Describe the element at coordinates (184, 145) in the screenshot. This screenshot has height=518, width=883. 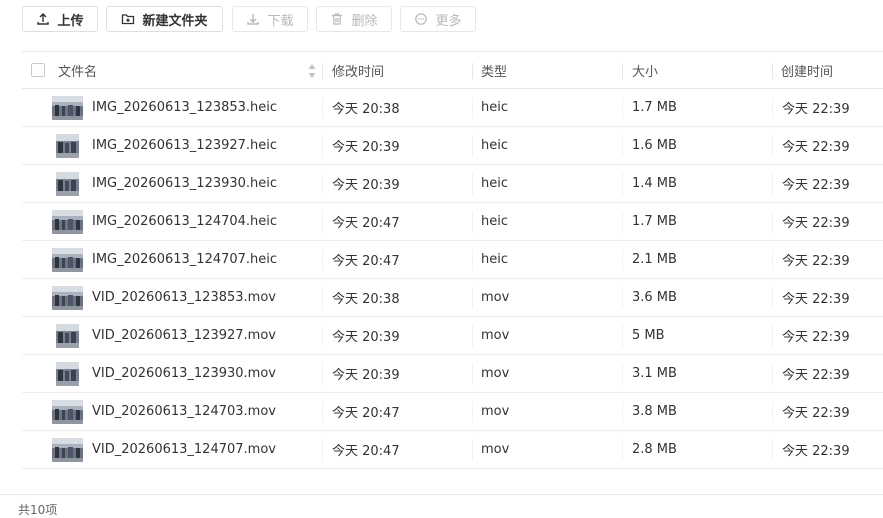
I see `file-name: IMG_20260613_123927.heic` at that location.